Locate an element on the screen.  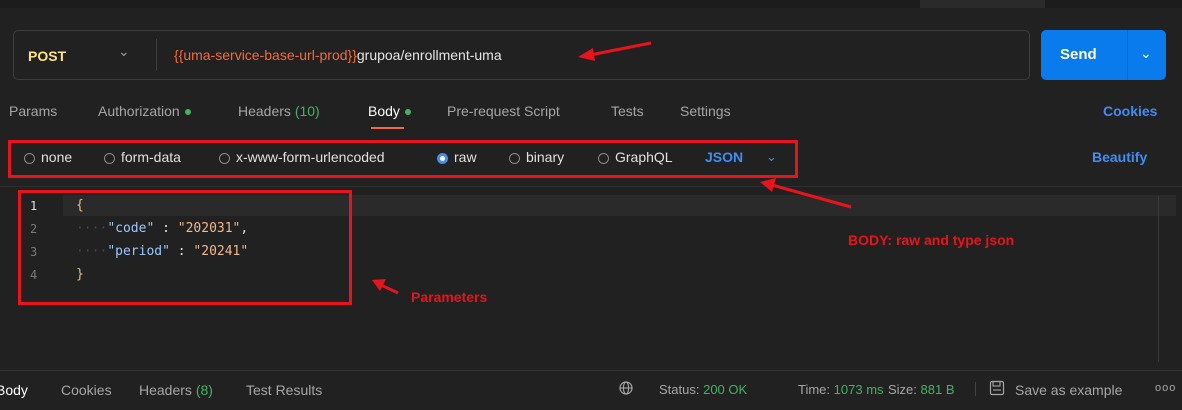
arrow-parameters is located at coordinates (385, 287).